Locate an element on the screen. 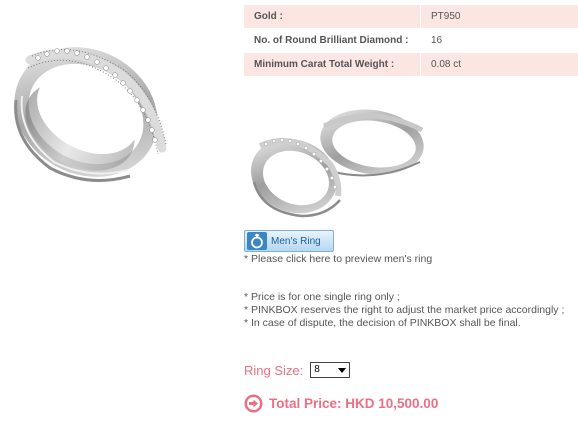  ring-size-value: 8 is located at coordinates (317, 369).